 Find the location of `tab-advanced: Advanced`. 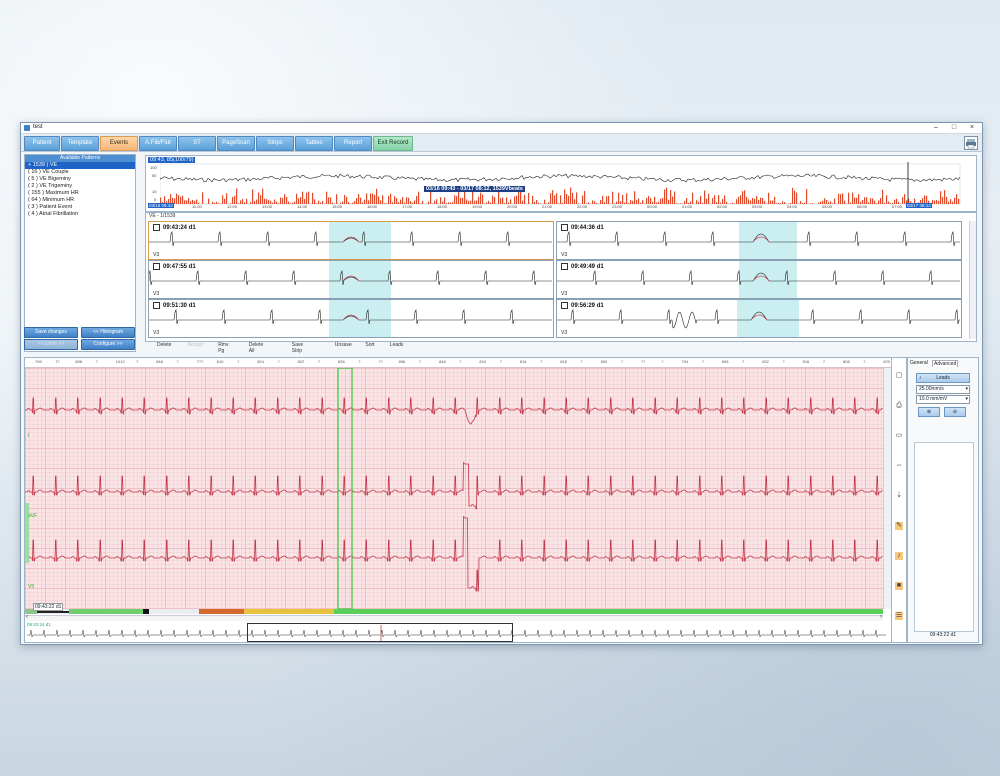

tab-advanced: Advanced is located at coordinates (945, 363).